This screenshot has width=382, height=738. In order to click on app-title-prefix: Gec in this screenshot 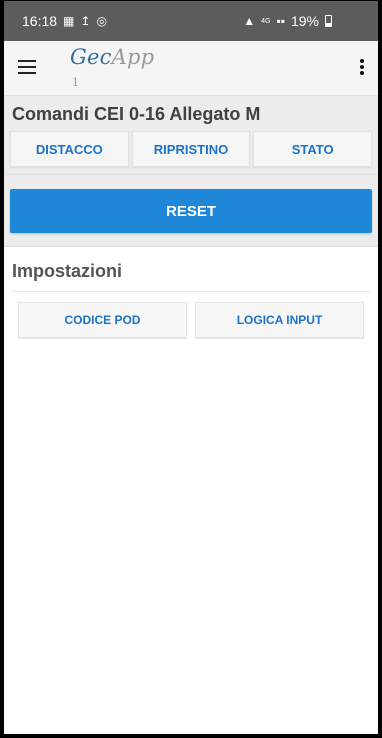, I will do `click(91, 57)`.